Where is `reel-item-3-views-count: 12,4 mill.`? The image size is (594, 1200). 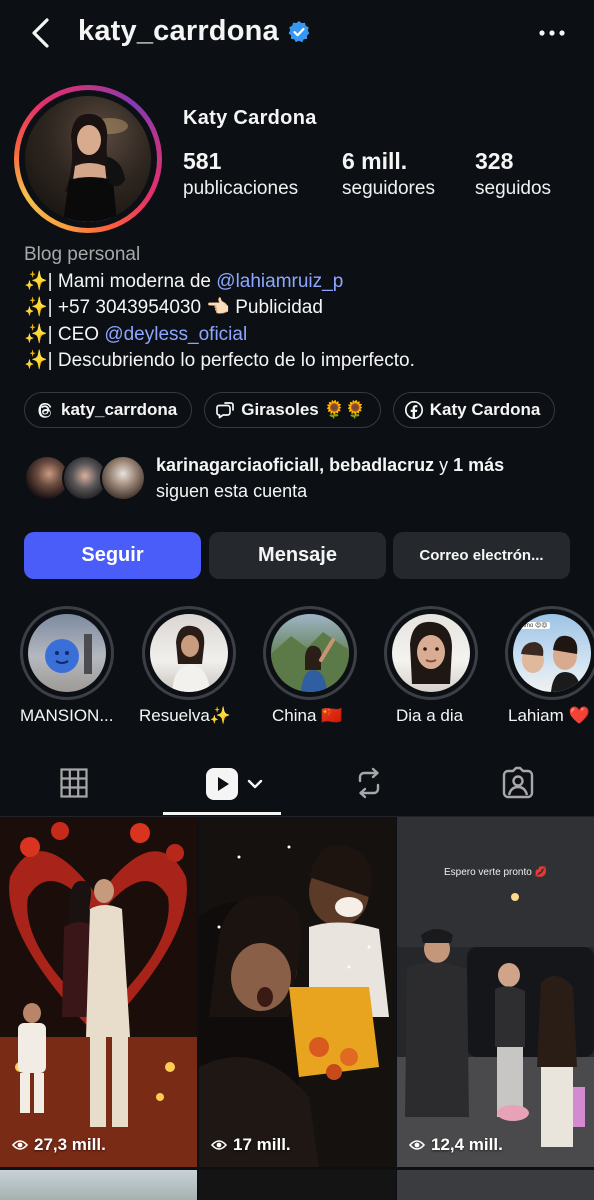
reel-item-3-views-count: 12,4 mill. is located at coordinates (467, 1144).